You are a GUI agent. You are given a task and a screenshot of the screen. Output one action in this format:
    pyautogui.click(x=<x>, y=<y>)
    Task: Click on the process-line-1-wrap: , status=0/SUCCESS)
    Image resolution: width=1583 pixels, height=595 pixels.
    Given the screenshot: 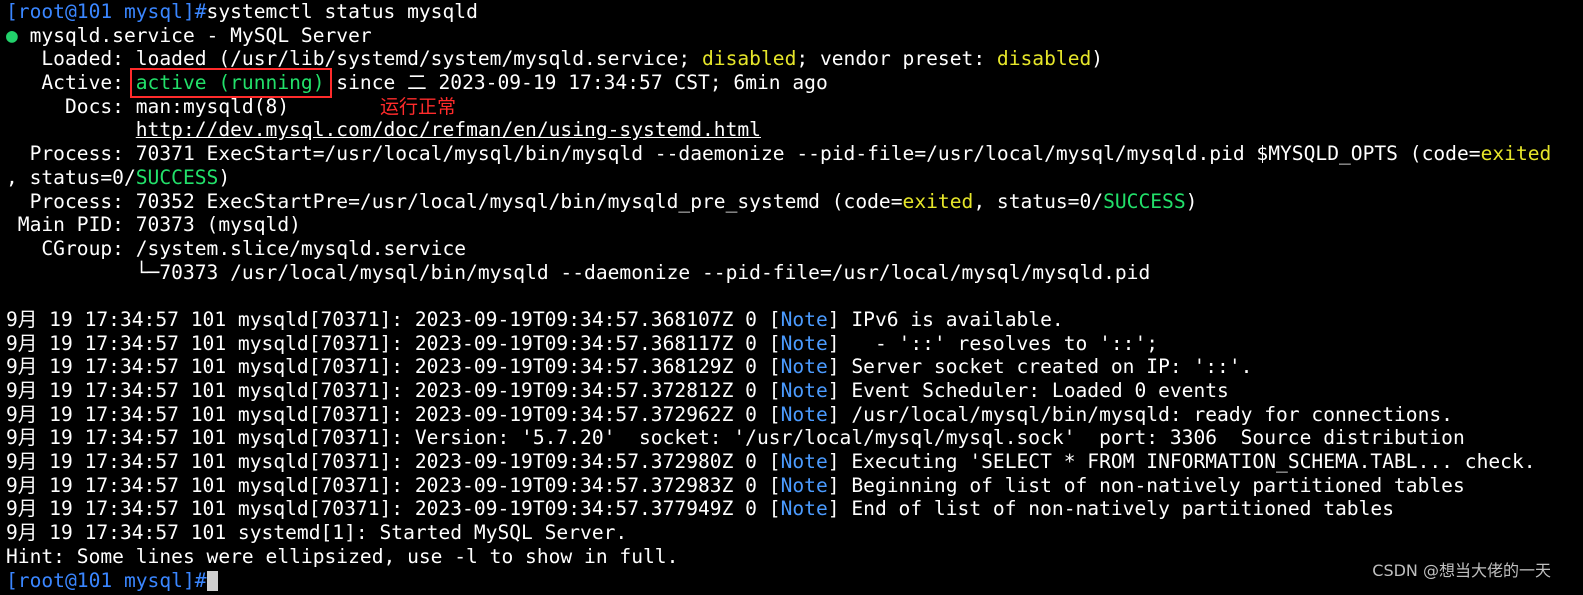 What is the action you would take?
    pyautogui.click(x=794, y=178)
    